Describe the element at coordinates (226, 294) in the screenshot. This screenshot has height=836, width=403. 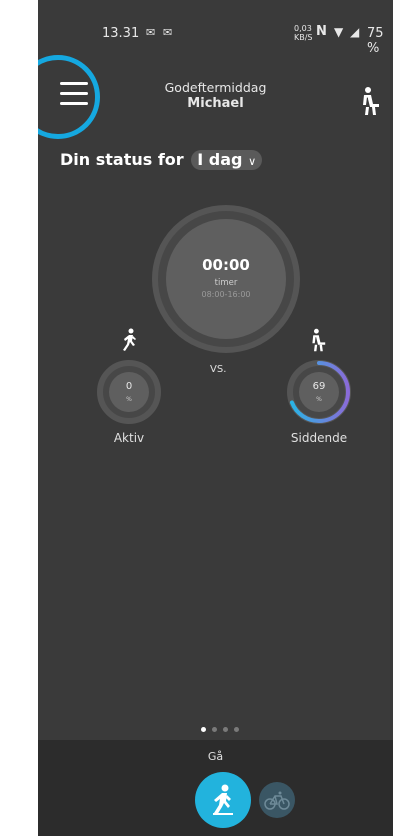
I see `timer-range: 08:00-16:00` at that location.